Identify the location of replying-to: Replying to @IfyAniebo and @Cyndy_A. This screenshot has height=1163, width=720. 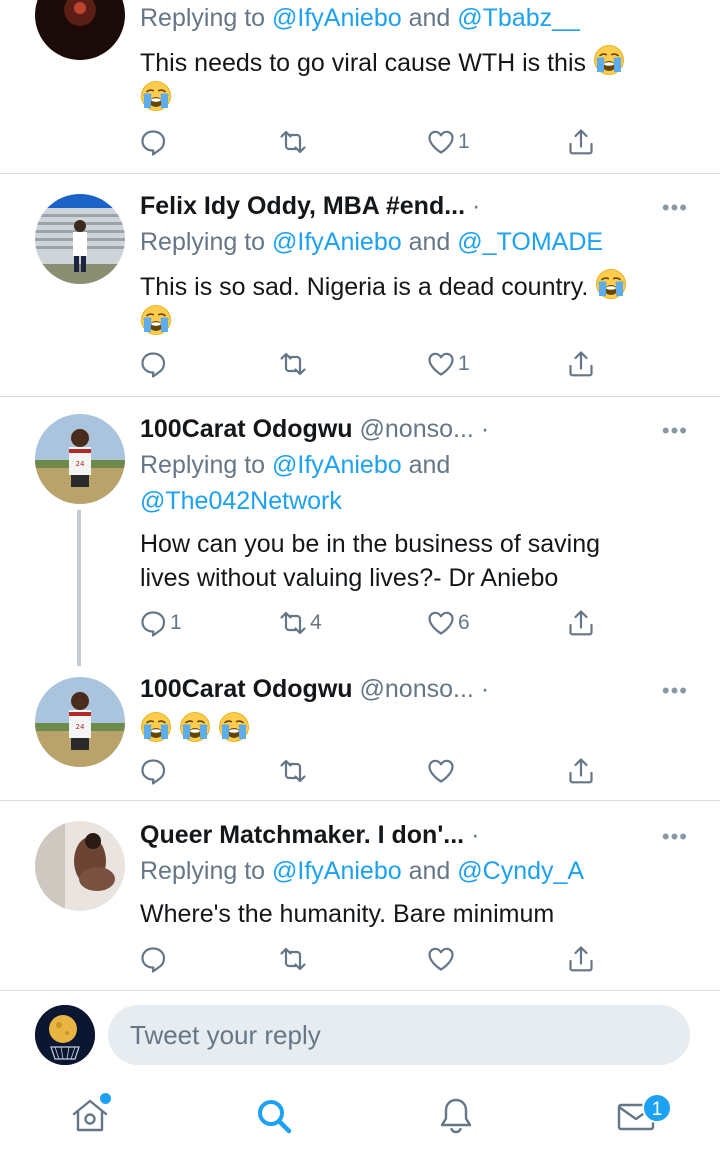
(362, 871).